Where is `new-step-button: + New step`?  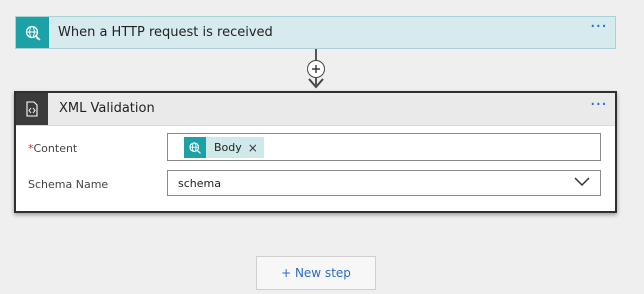 new-step-button: + New step is located at coordinates (316, 273).